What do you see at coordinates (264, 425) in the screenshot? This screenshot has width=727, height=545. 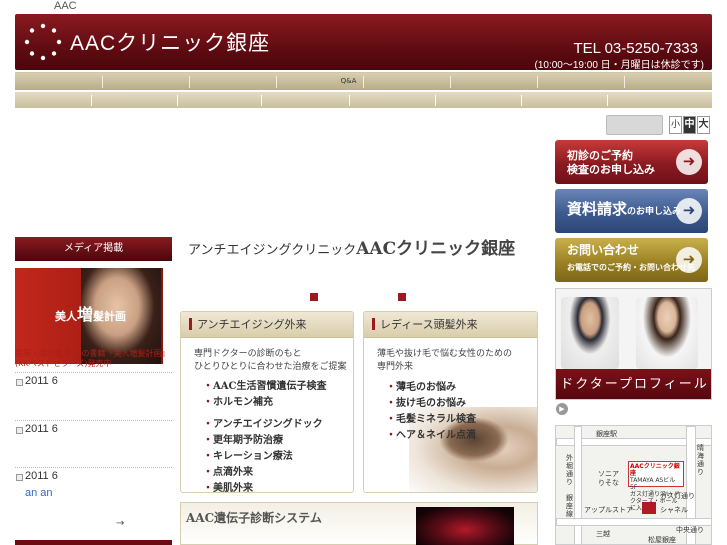 I see `list-item: アンチエイジングドック` at bounding box center [264, 425].